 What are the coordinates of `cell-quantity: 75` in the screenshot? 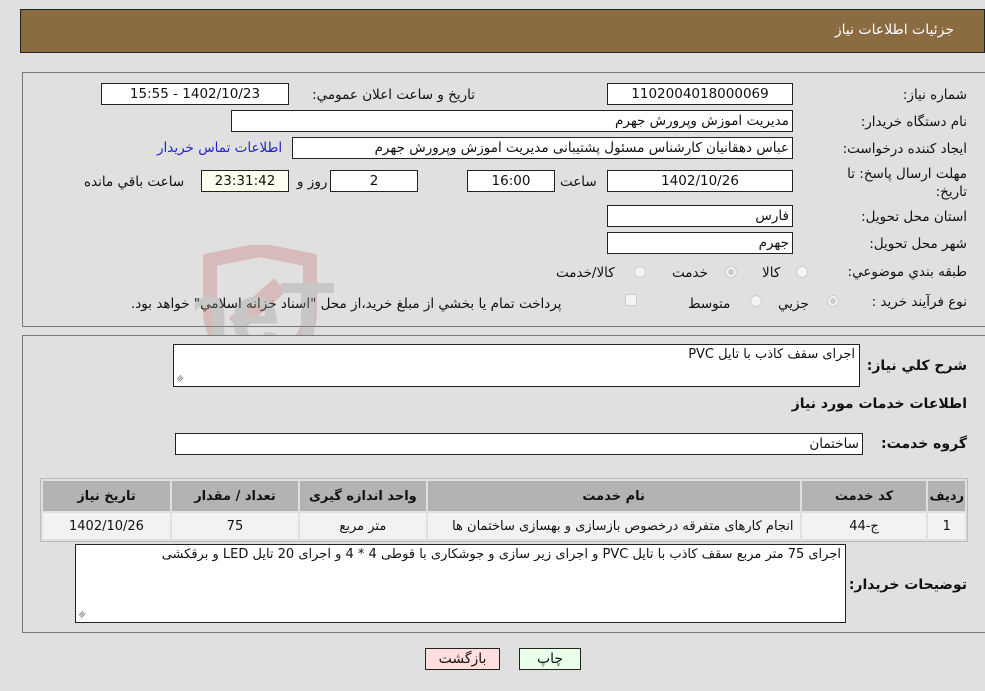 It's located at (234, 526).